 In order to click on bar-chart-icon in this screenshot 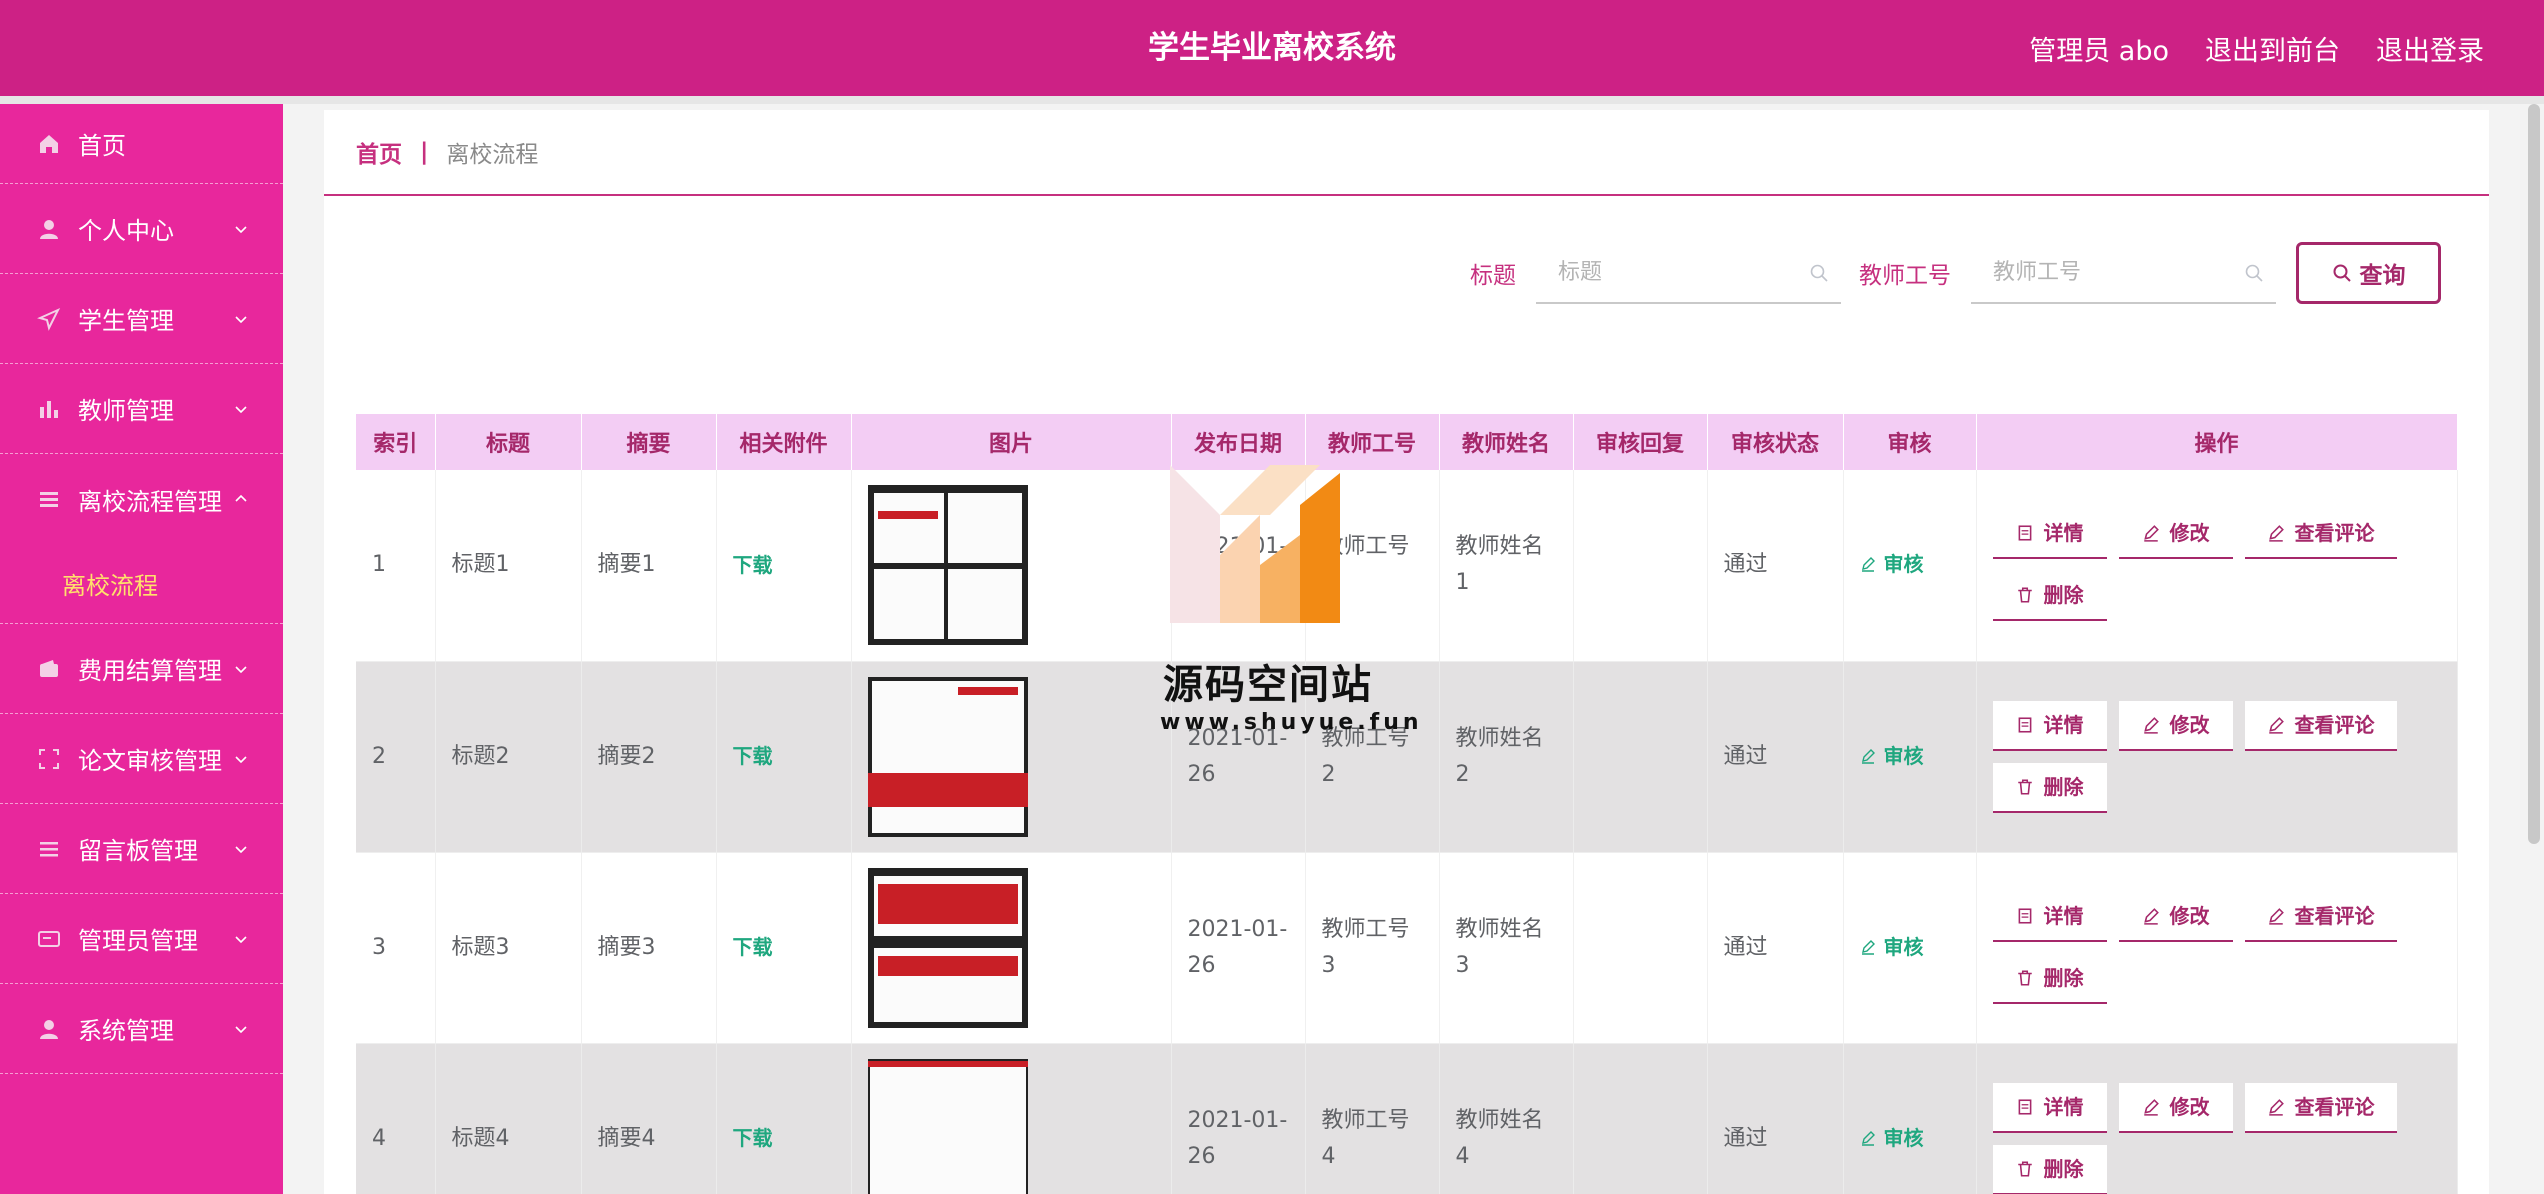, I will do `click(49, 409)`.